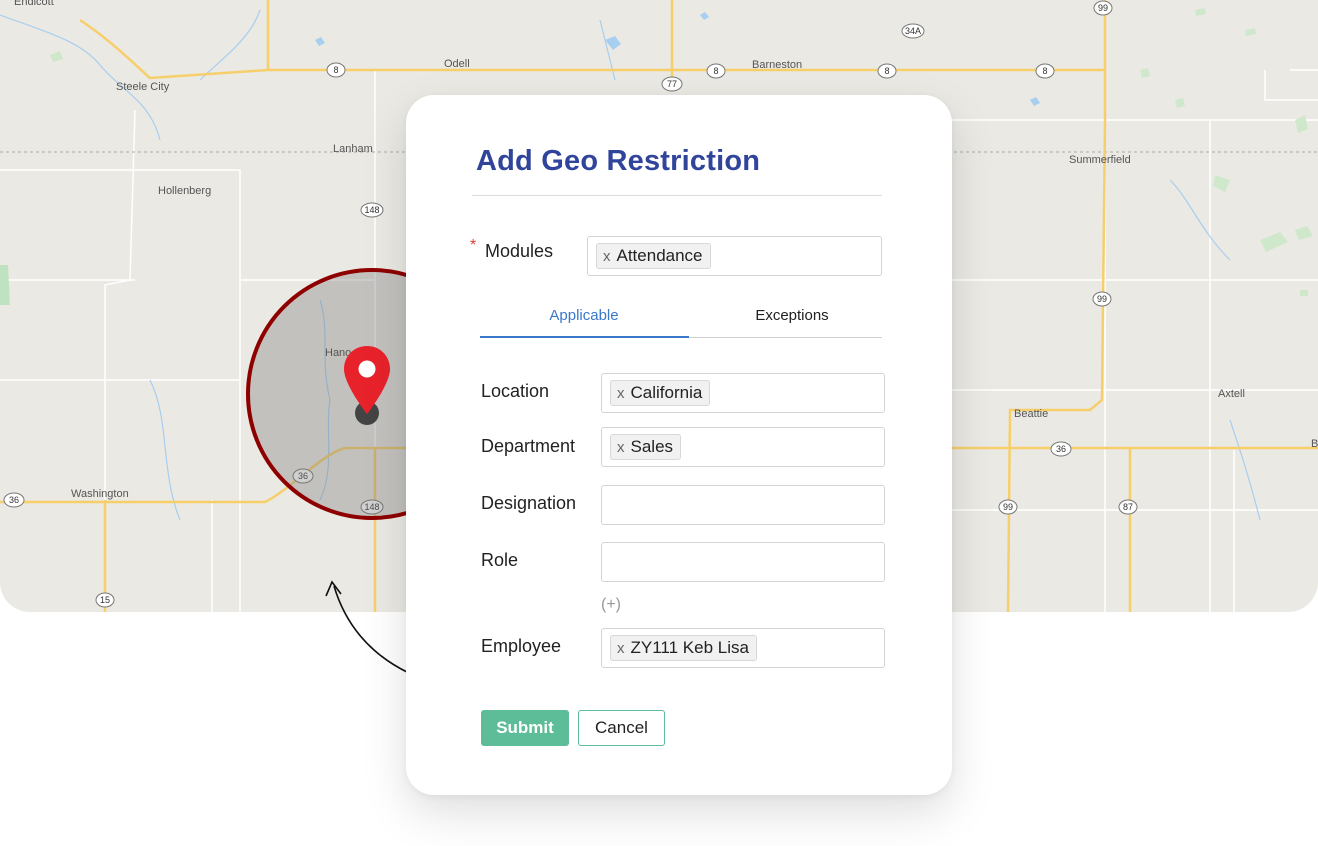 The image size is (1318, 846). What do you see at coordinates (525, 728) in the screenshot?
I see `submit-button: Submit` at bounding box center [525, 728].